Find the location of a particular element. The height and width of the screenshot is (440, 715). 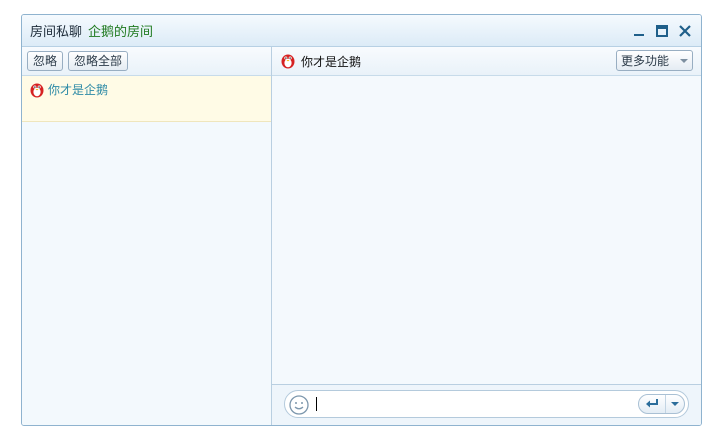

window-controls is located at coordinates (660, 31).